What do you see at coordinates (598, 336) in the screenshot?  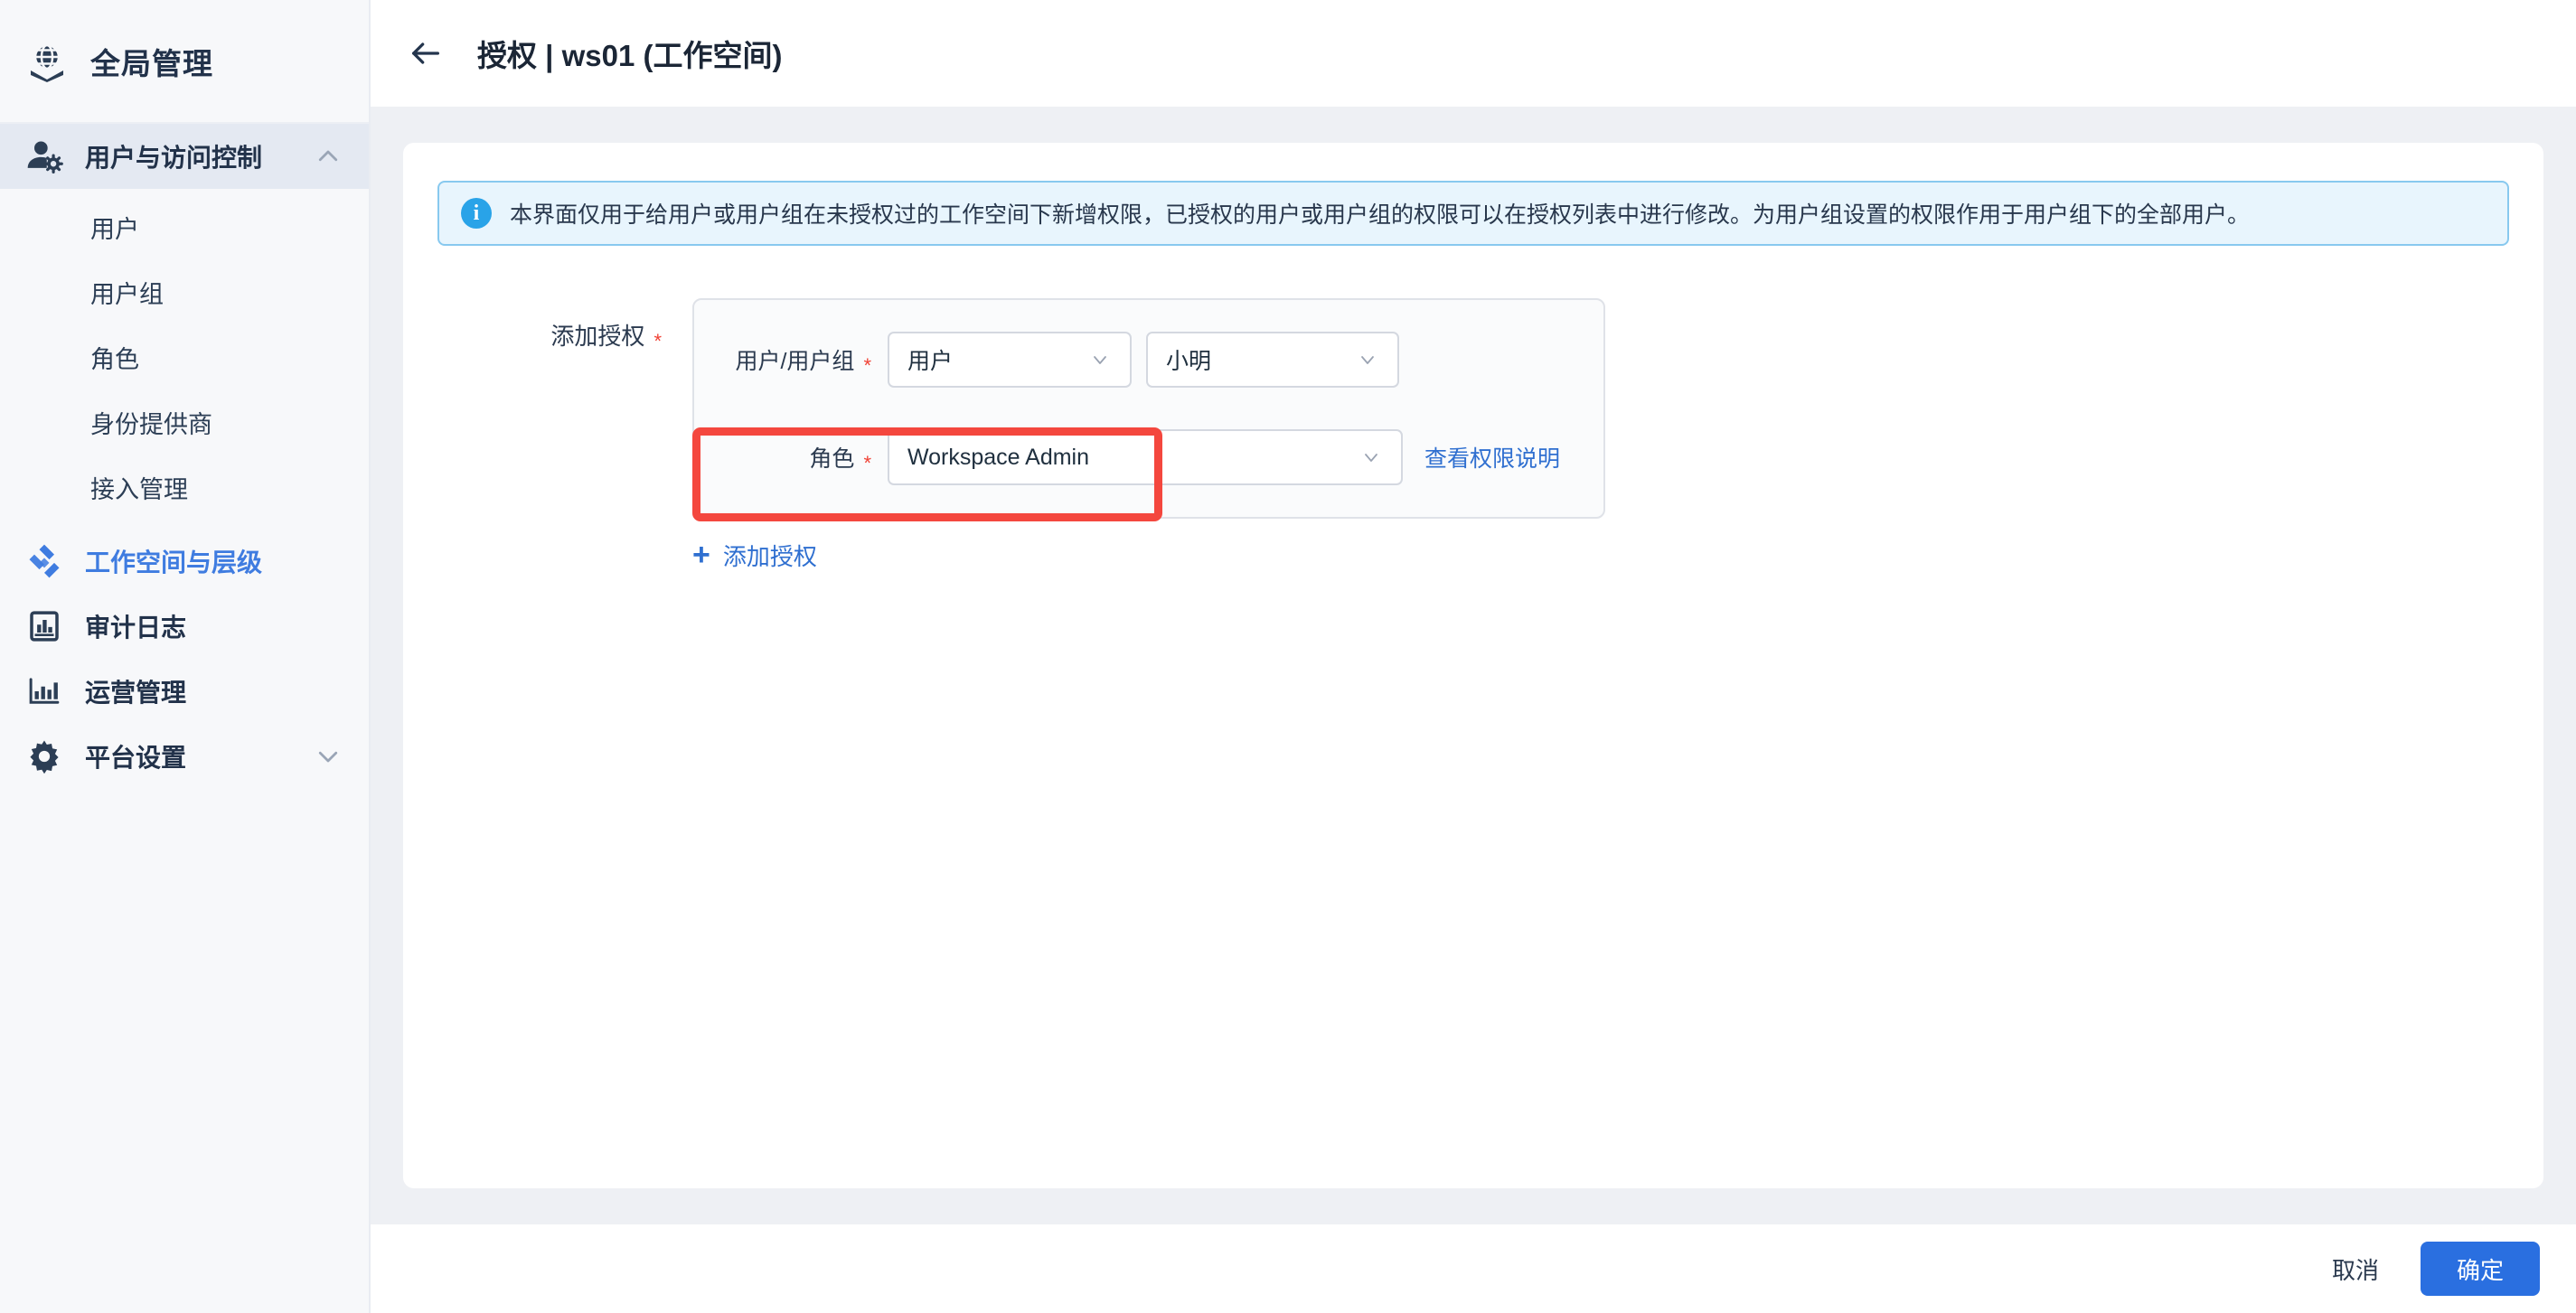 I see `add-grant-label-text: 添加授权` at bounding box center [598, 336].